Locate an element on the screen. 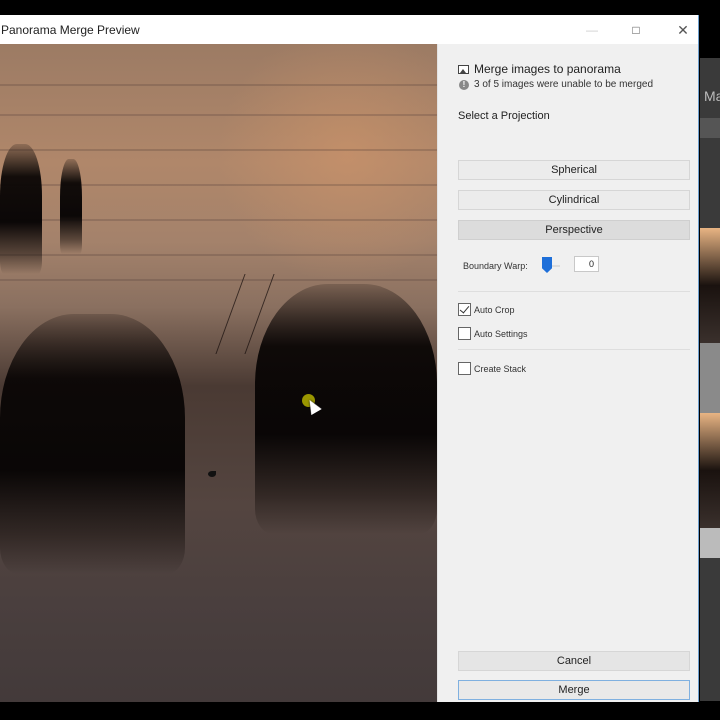  merge-warning: ! 3 of 5 images were unable to be merged is located at coordinates (556, 84).